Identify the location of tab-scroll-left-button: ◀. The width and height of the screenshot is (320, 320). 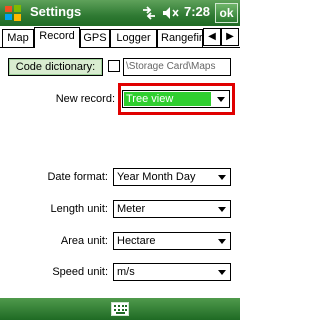
(212, 37).